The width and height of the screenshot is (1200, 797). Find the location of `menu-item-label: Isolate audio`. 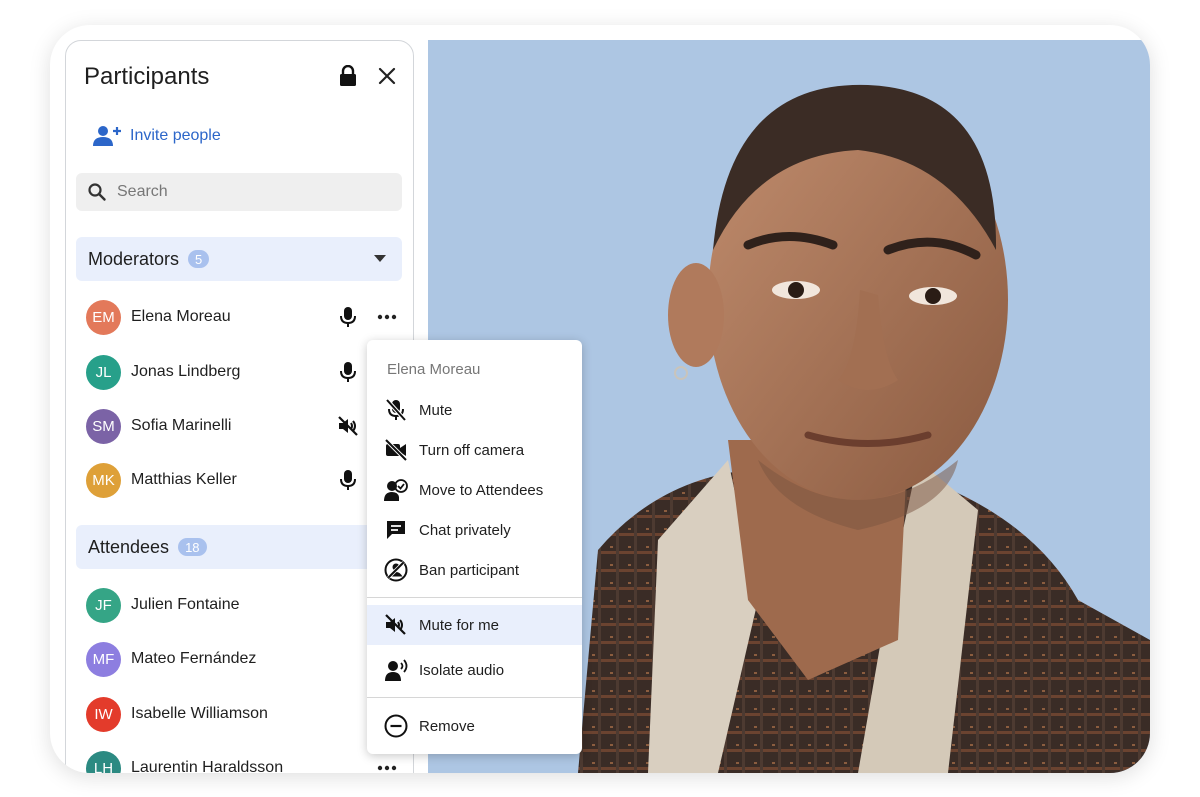

menu-item-label: Isolate audio is located at coordinates (462, 670).